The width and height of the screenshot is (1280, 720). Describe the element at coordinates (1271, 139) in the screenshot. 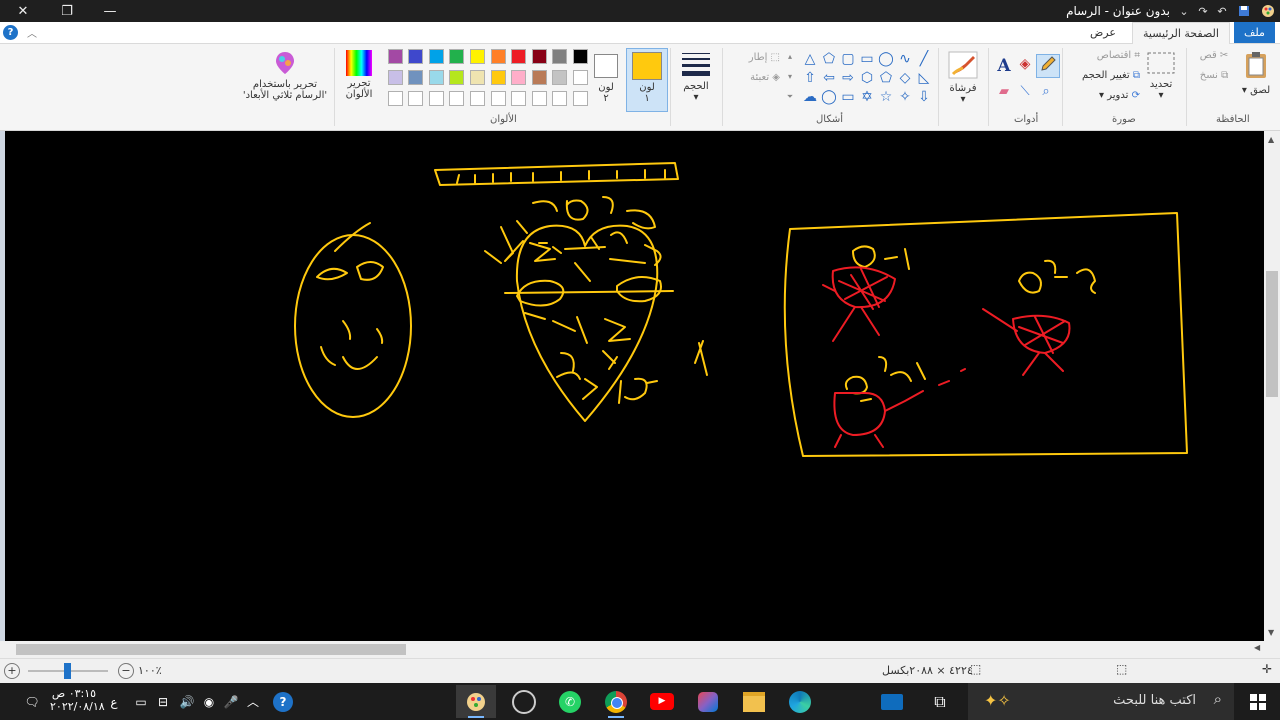

I see `scroll-up-icon: ▲` at that location.